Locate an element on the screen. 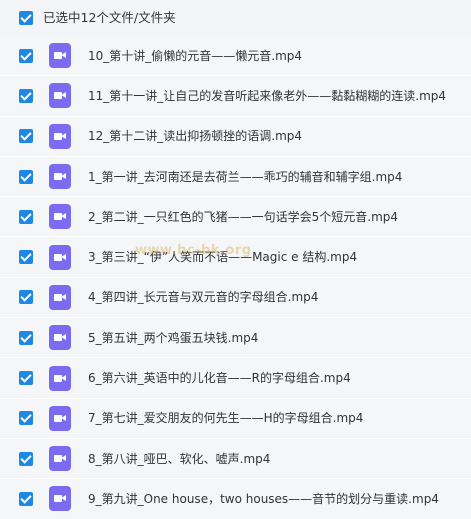 This screenshot has width=471, height=519. file-name: 12_第十二讲_读出抑扬顿挫的语调.mp4 is located at coordinates (195, 136).